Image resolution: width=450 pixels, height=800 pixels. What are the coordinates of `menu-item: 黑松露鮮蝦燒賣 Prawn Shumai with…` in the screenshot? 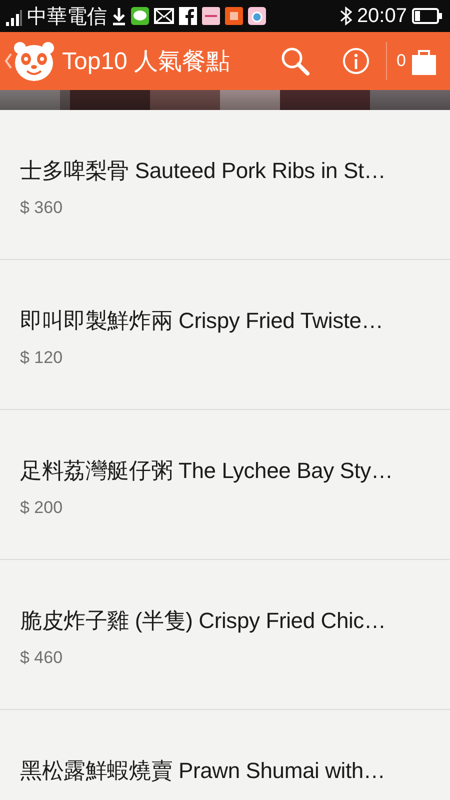 It's located at (225, 754).